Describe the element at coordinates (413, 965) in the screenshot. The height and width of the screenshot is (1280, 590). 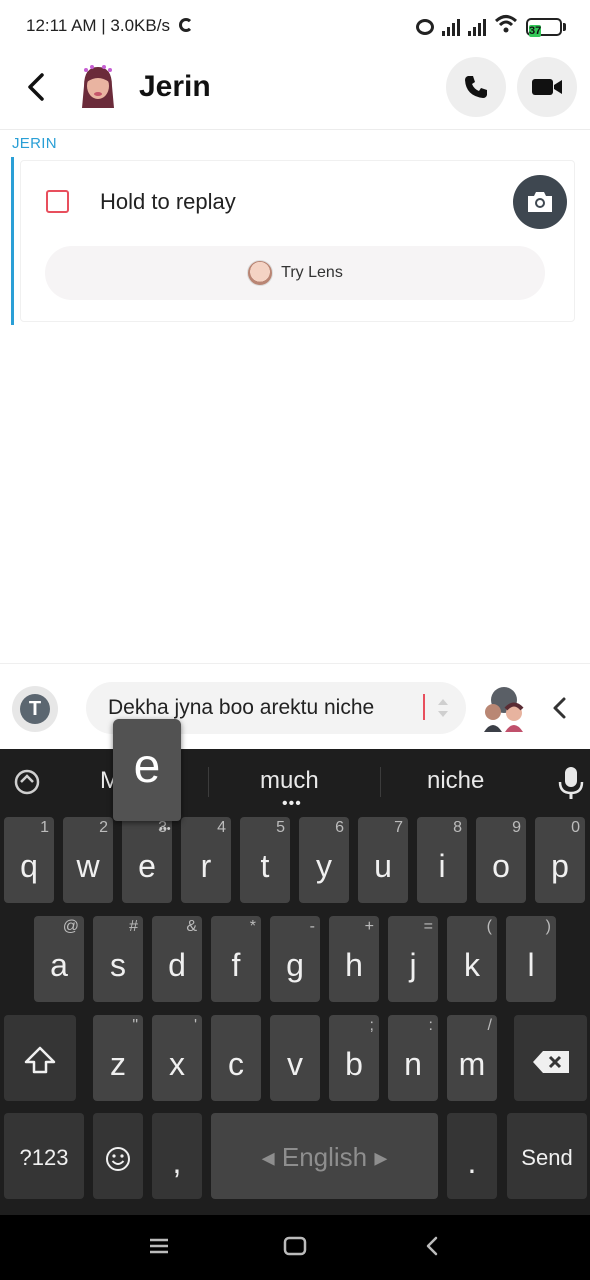
I see `key-label: j` at that location.